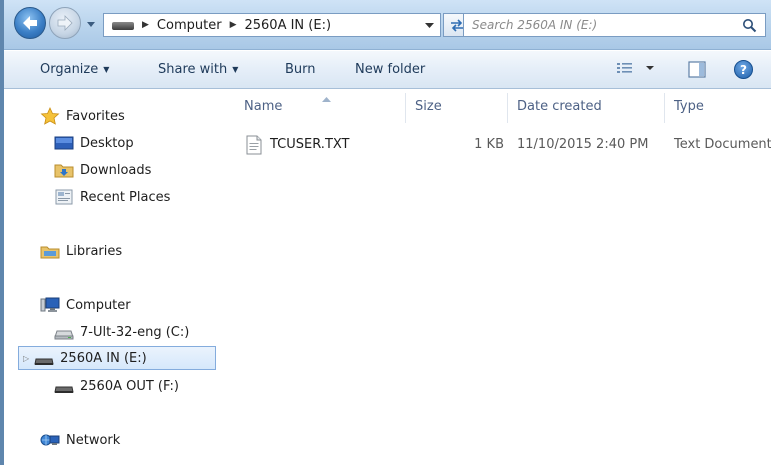  I want to click on command-bar: Organize ▼ Share with ▼ Burn New folder ?, so click(387, 70).